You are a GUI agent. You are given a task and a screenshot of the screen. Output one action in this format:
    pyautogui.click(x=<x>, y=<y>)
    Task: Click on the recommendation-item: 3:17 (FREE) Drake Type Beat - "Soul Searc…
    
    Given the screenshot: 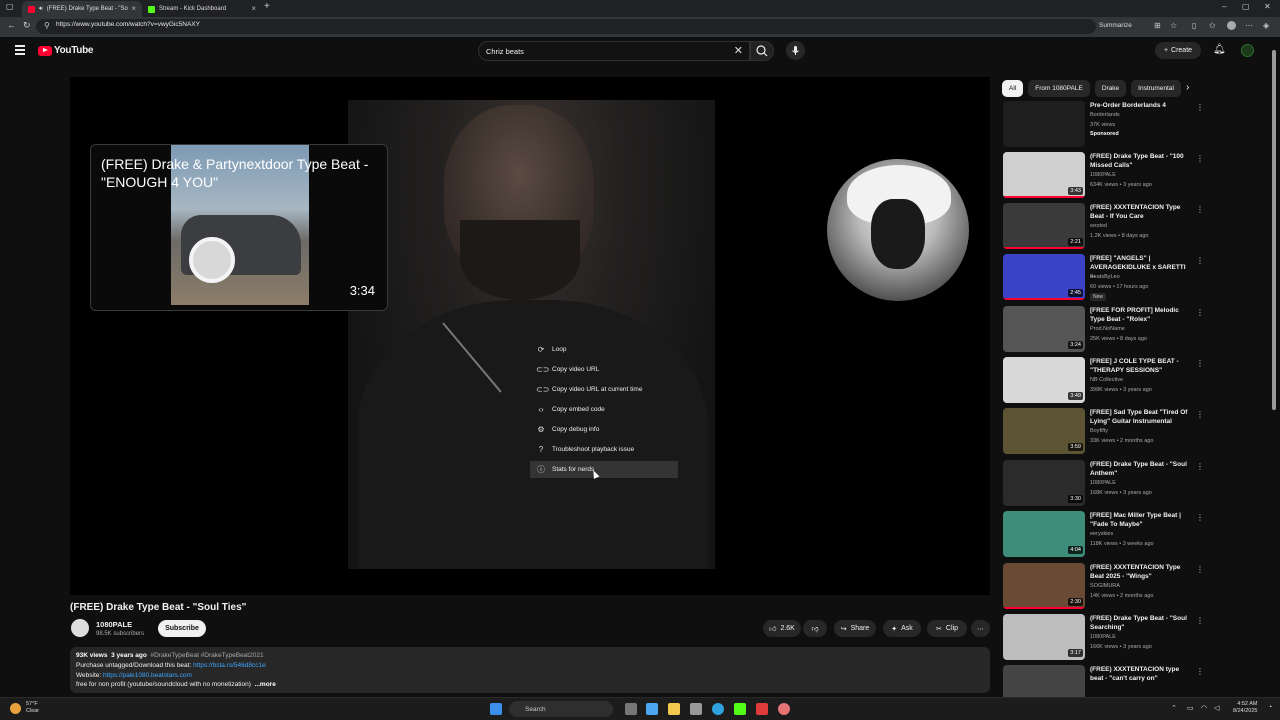 What is the action you would take?
    pyautogui.click(x=1135, y=638)
    